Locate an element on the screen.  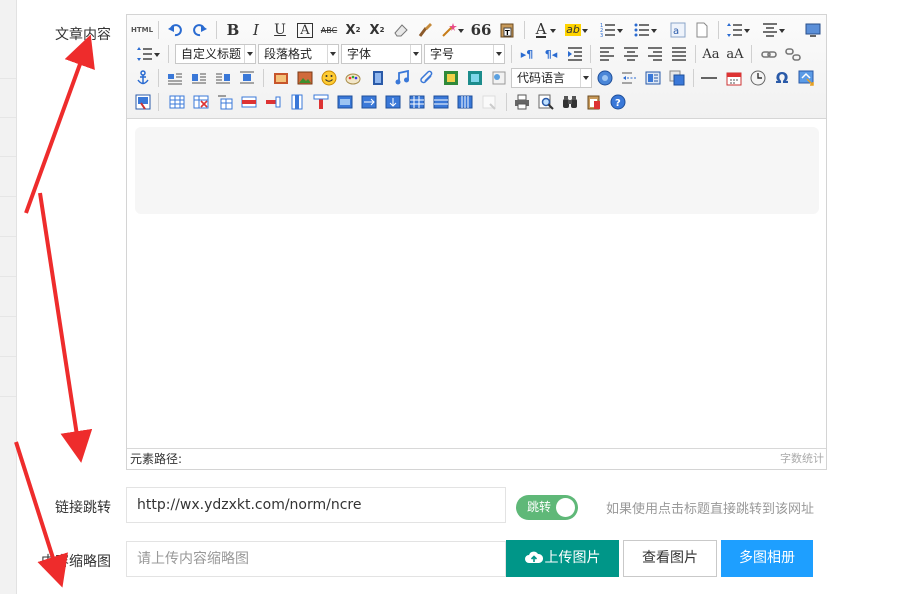
rtl-button: ¶◂ is located at coordinates (551, 54).